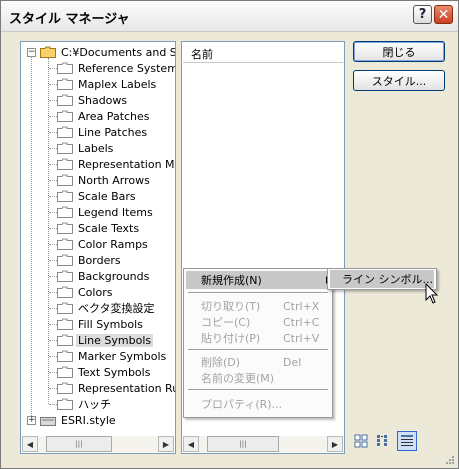 The width and height of the screenshot is (459, 469). What do you see at coordinates (105, 340) in the screenshot?
I see `tree-node: Line Symbols` at bounding box center [105, 340].